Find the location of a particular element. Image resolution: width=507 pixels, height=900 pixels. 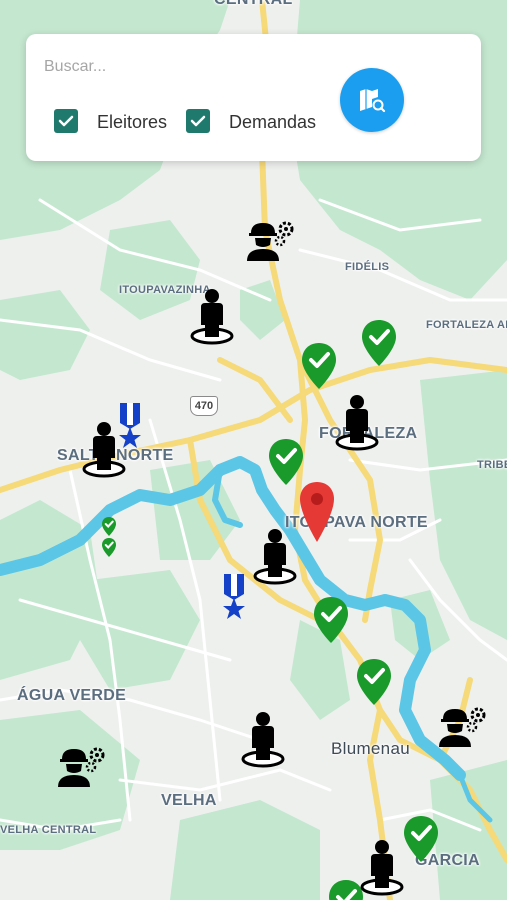

demandas-label: Demandas is located at coordinates (272, 122).